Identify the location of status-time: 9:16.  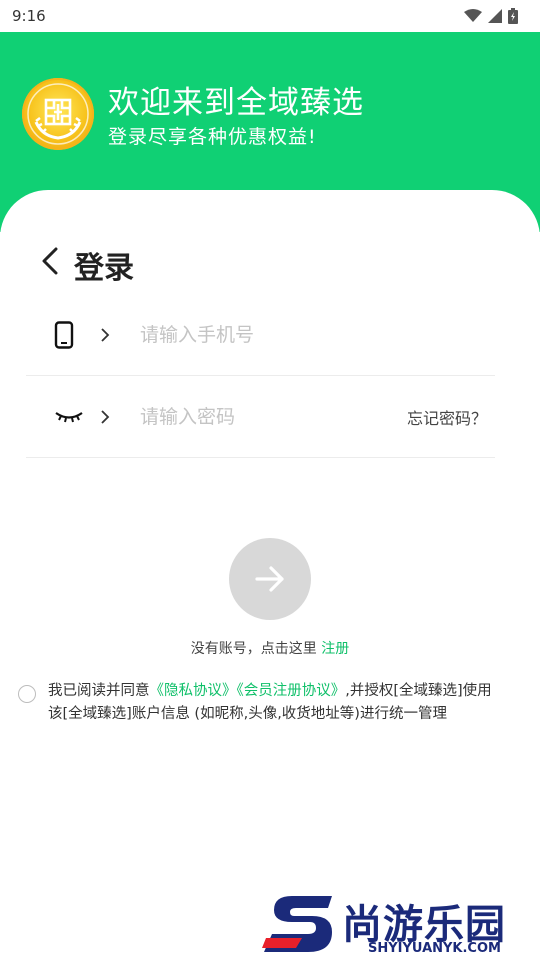
(29, 16).